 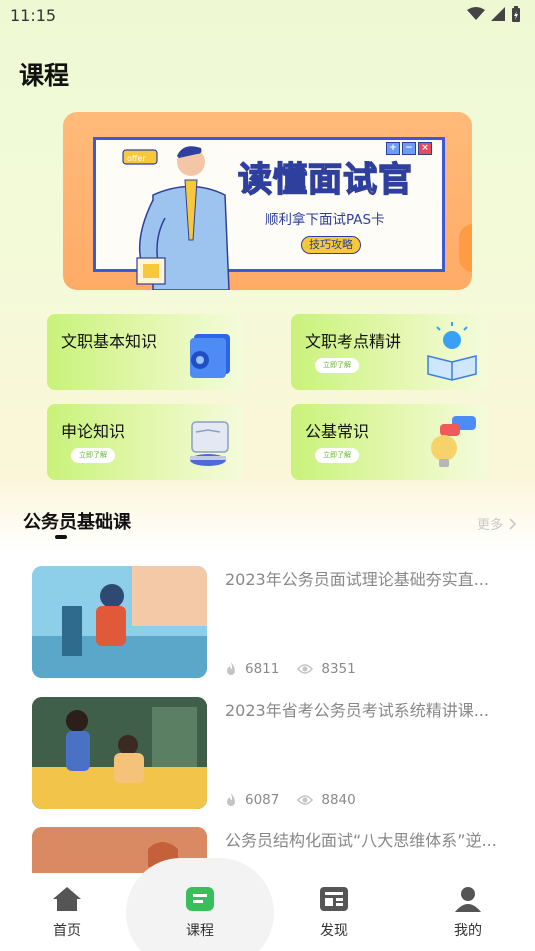 What do you see at coordinates (338, 800) in the screenshot?
I see `view-count: 8840` at bounding box center [338, 800].